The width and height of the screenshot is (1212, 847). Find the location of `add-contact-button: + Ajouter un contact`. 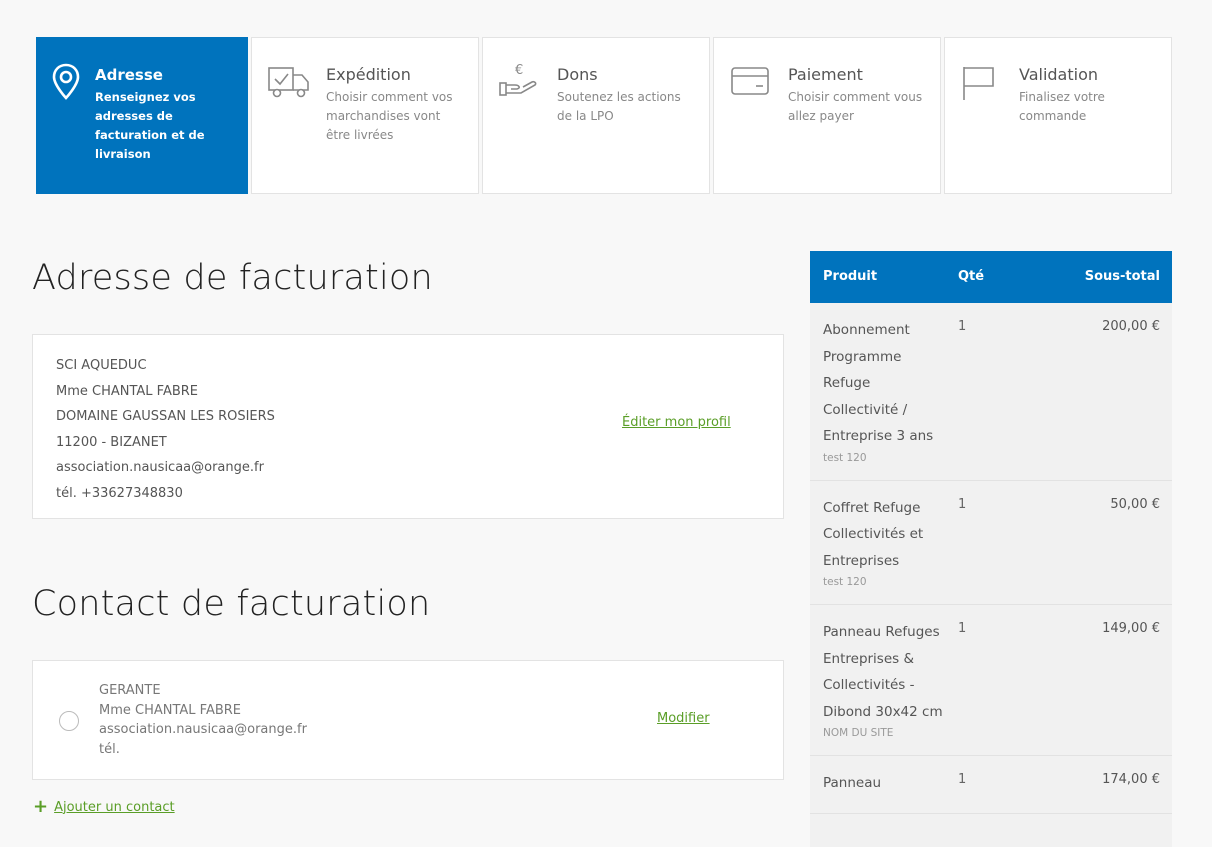

add-contact-button: + Ajouter un contact is located at coordinates (104, 806).